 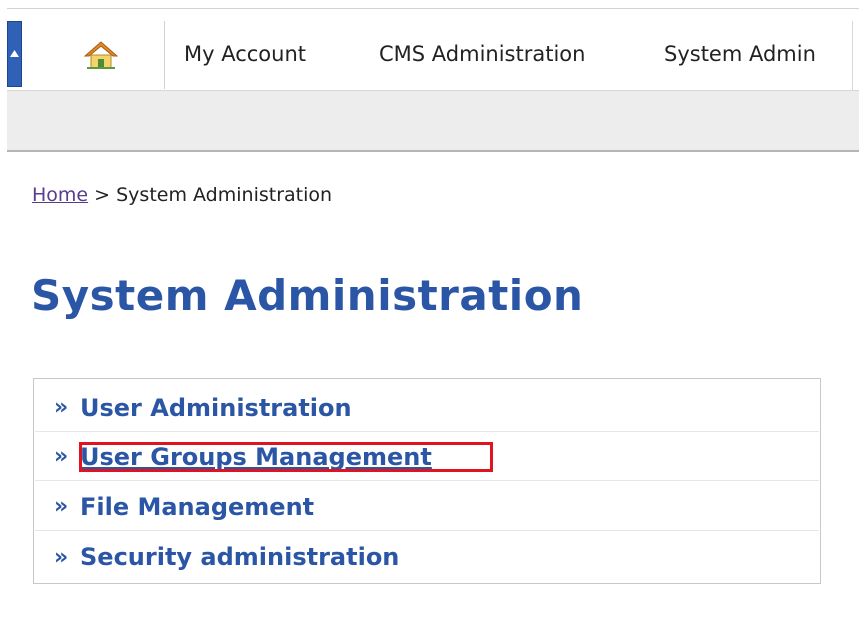 I want to click on home-button, so click(x=100, y=55).